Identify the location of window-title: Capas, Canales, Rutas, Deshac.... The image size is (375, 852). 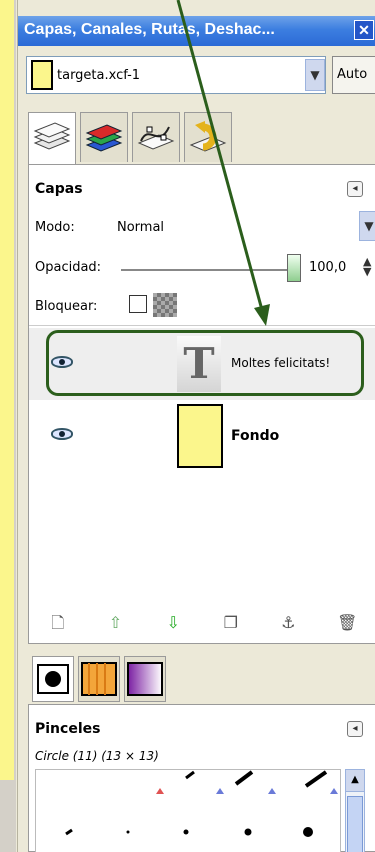
(149, 29).